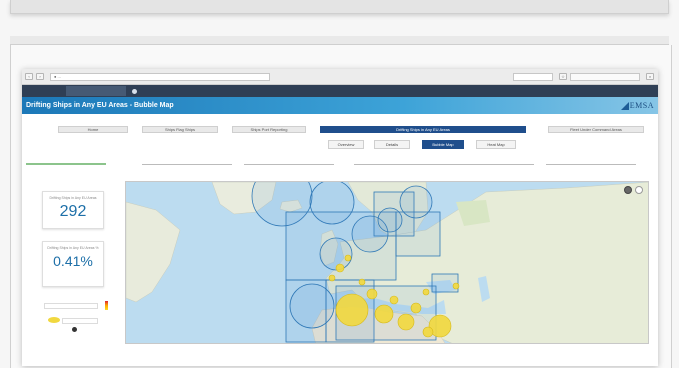  I want to click on legend-scale-label, so click(71, 306).